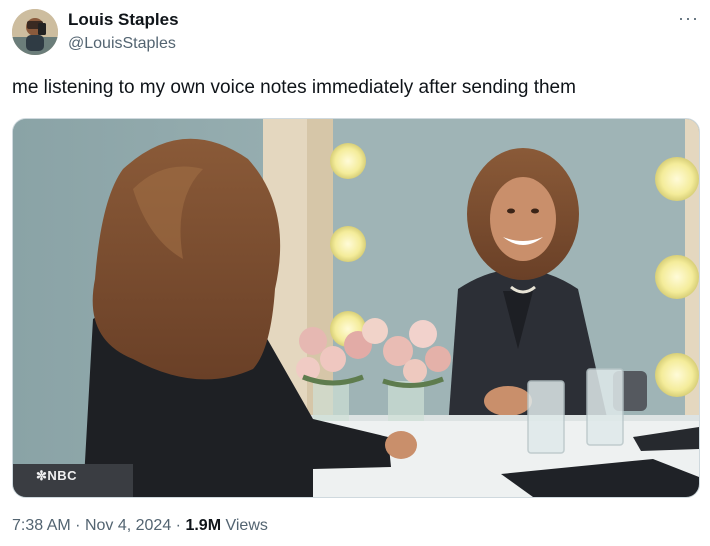 The height and width of the screenshot is (546, 710). I want to click on tweet-meta: 7:38 AM · Nov 4, 2024 · 1.9M Views, so click(140, 526).